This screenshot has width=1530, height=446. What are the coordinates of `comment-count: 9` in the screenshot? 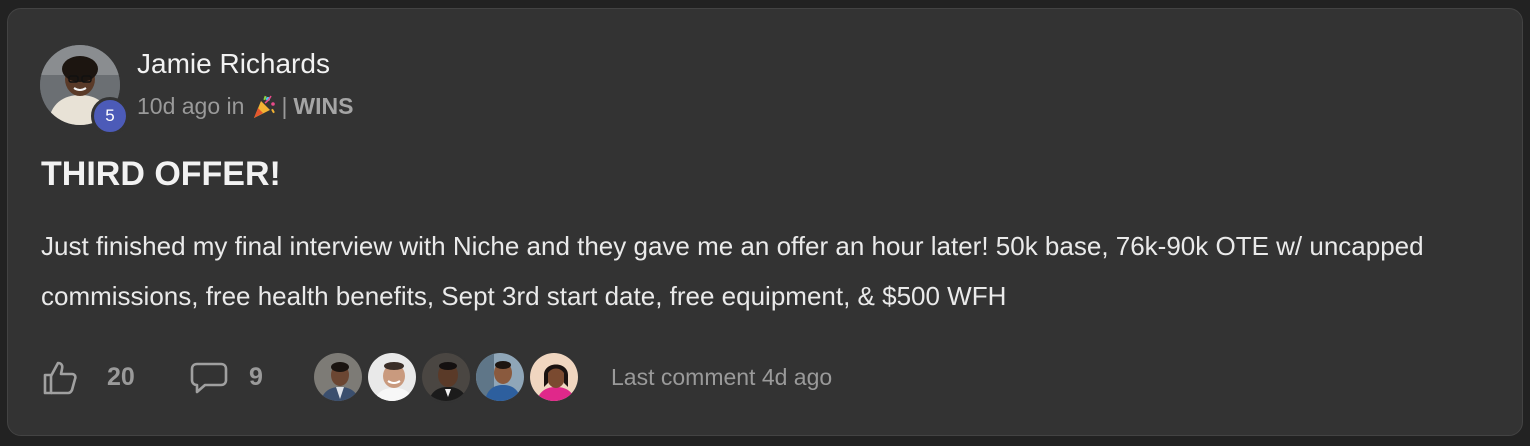 It's located at (256, 377).